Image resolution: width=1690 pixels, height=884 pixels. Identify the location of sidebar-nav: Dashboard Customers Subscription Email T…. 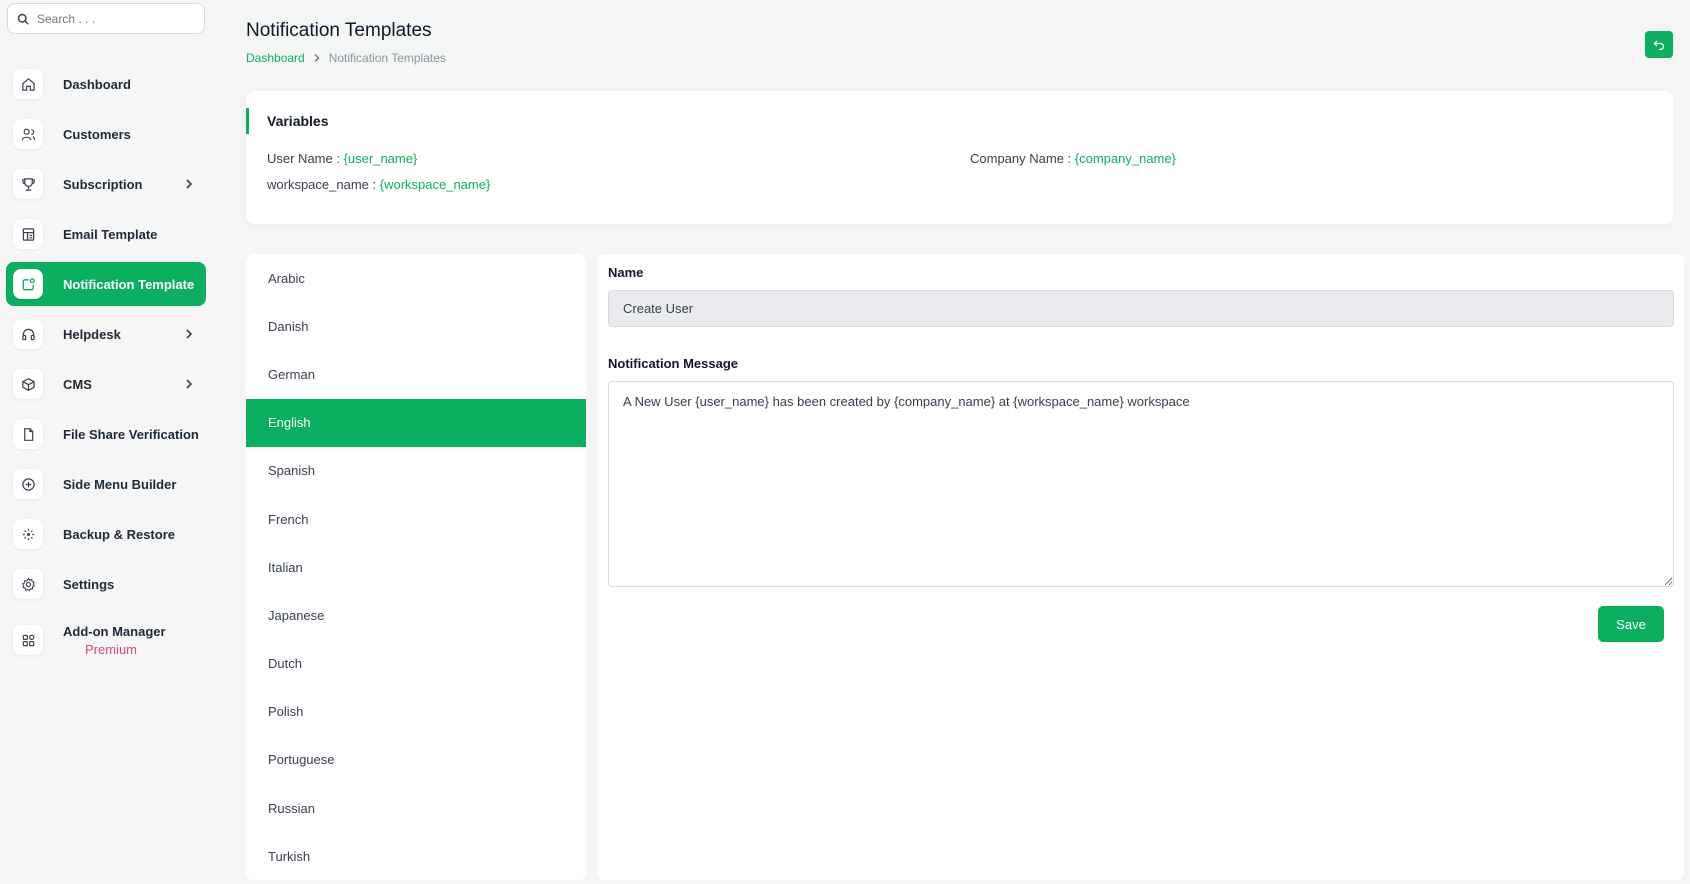
(106, 367).